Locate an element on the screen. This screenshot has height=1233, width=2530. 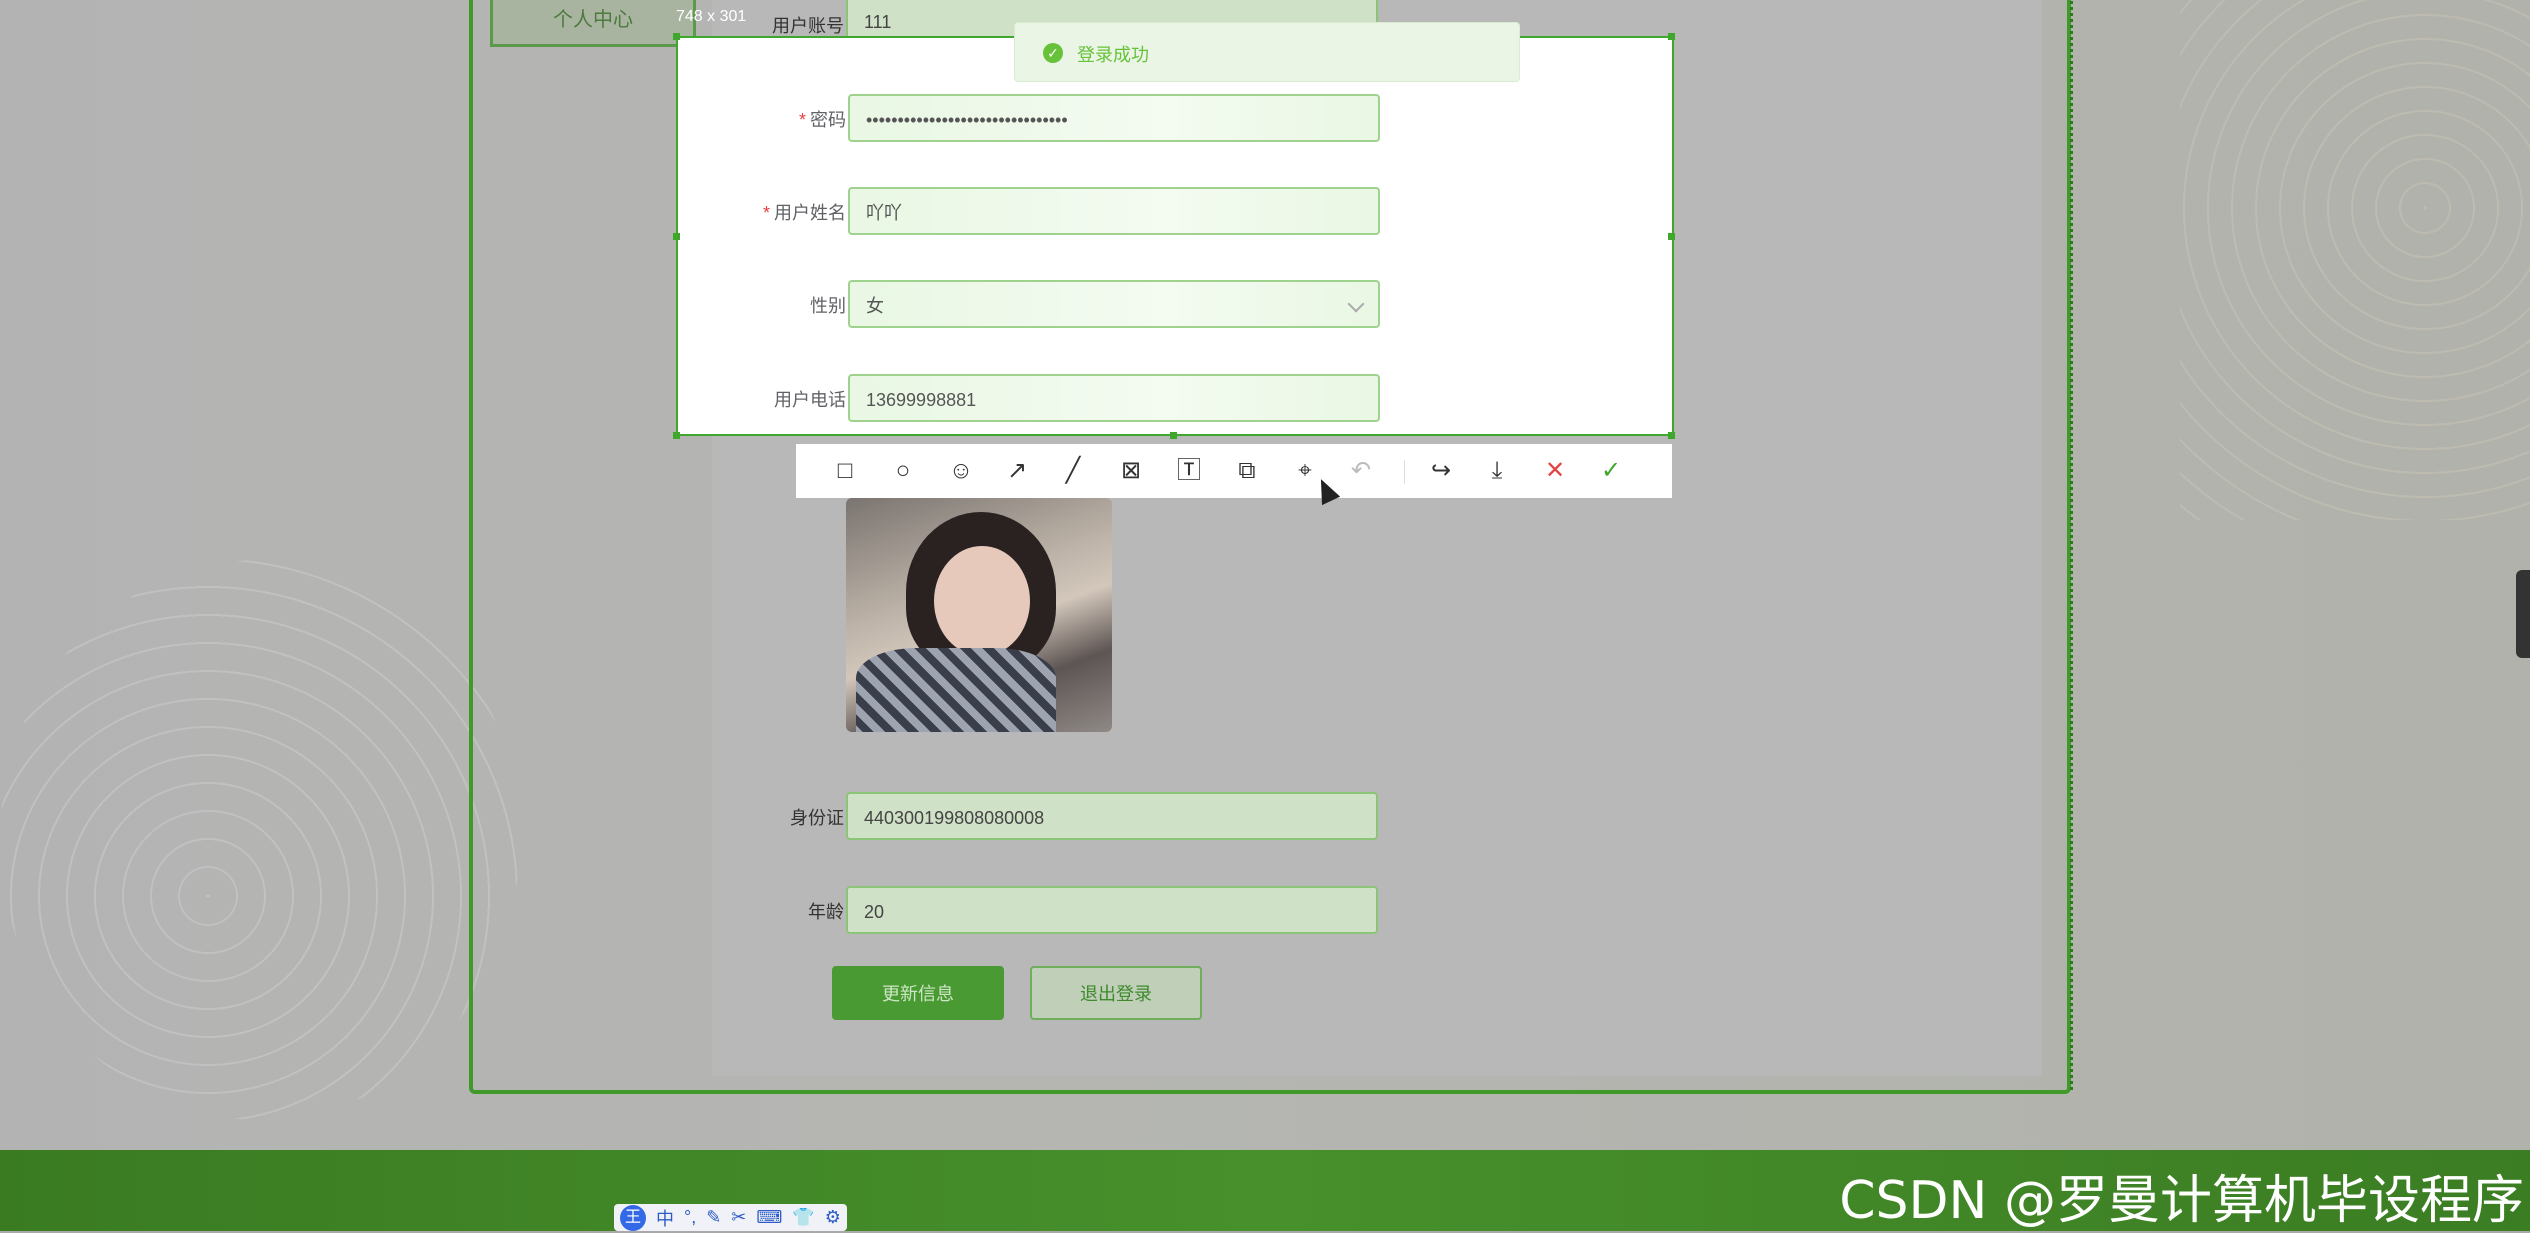
close-icon: ✕ is located at coordinates (1555, 471).